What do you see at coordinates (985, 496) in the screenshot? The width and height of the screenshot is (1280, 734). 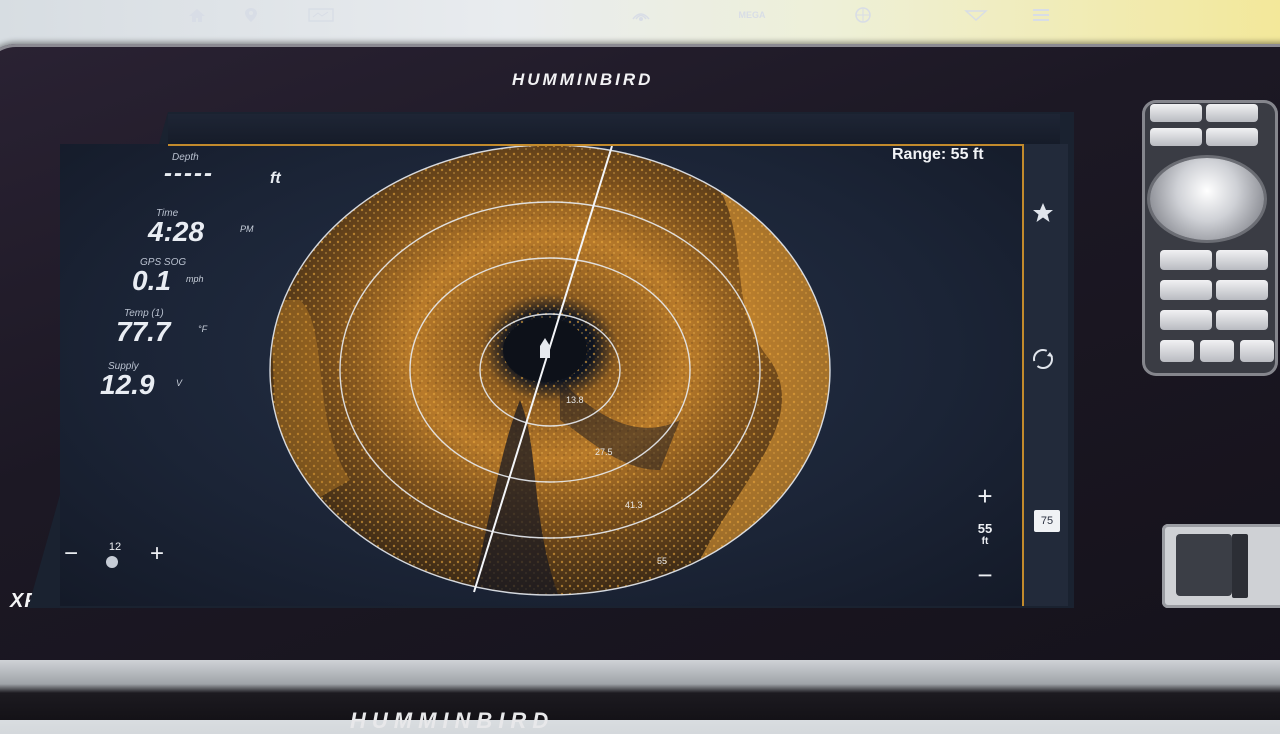 I see `zoom-in-button: +` at bounding box center [985, 496].